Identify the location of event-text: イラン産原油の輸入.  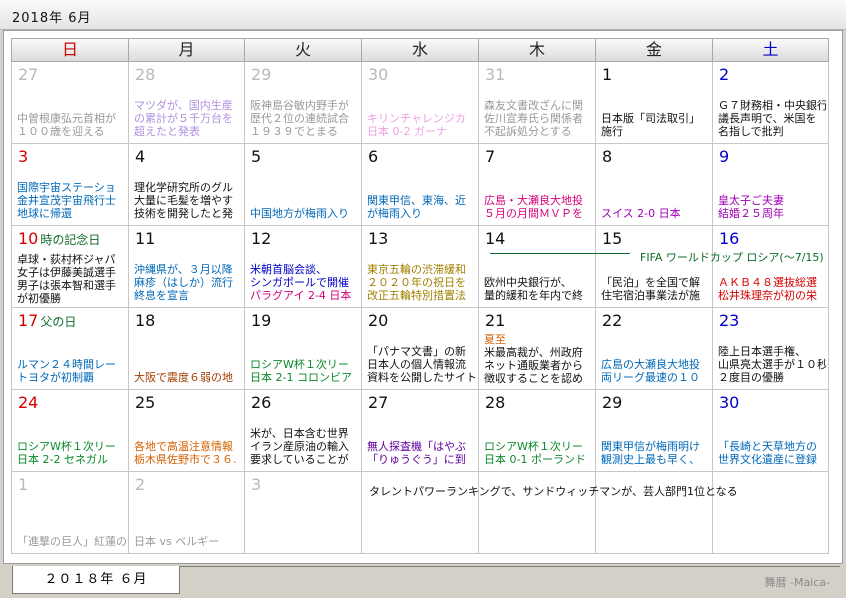
(304, 446).